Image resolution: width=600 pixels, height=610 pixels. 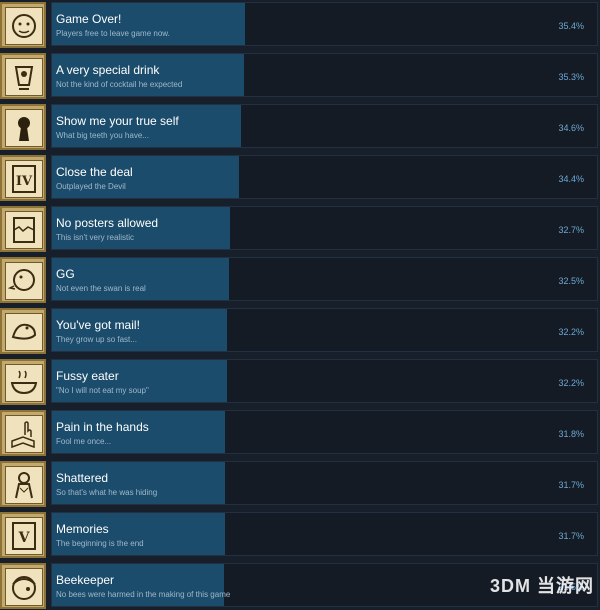 What do you see at coordinates (23, 382) in the screenshot?
I see `soup-bowl-icon` at bounding box center [23, 382].